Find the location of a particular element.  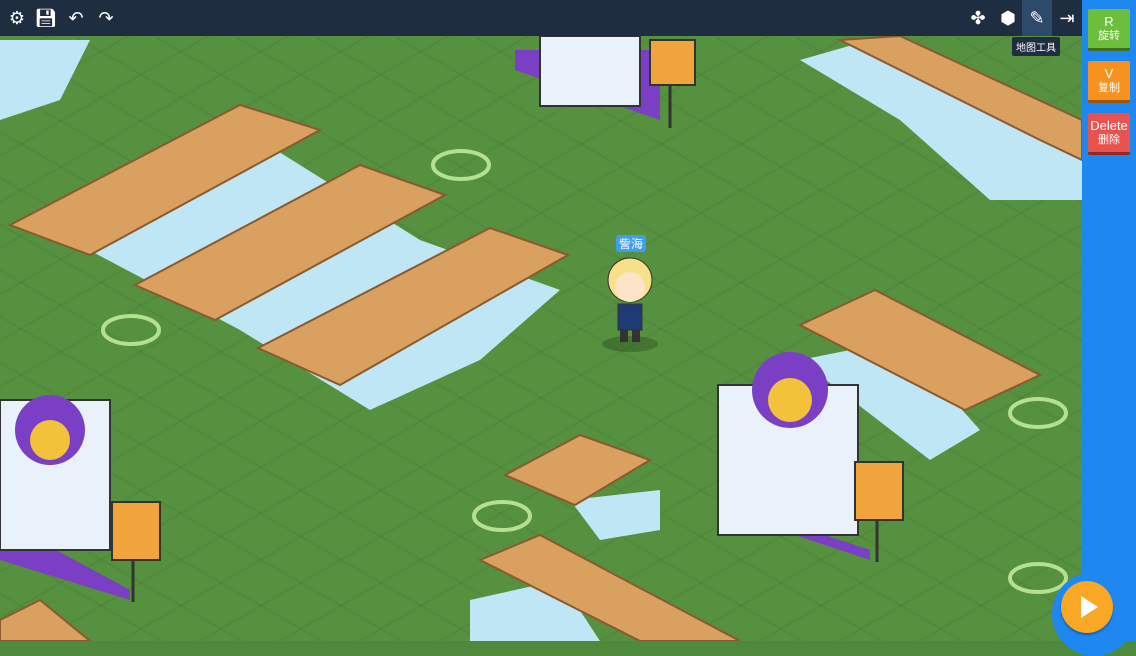

player-character is located at coordinates (630, 302).